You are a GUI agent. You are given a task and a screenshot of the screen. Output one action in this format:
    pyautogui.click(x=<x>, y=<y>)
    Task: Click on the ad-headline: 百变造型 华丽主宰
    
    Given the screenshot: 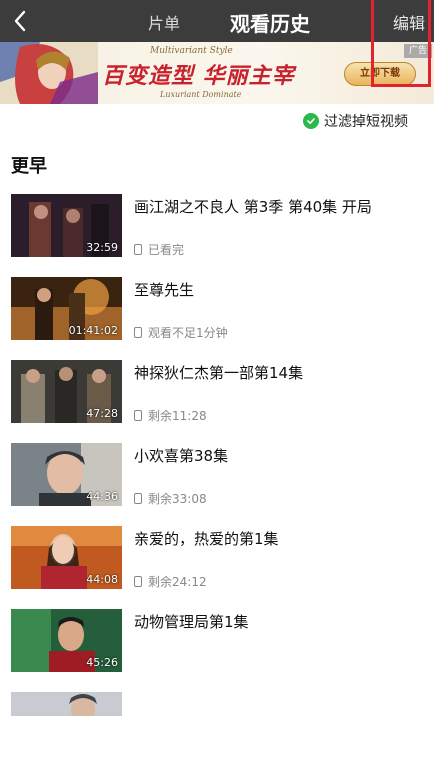 What is the action you would take?
    pyautogui.click(x=198, y=76)
    